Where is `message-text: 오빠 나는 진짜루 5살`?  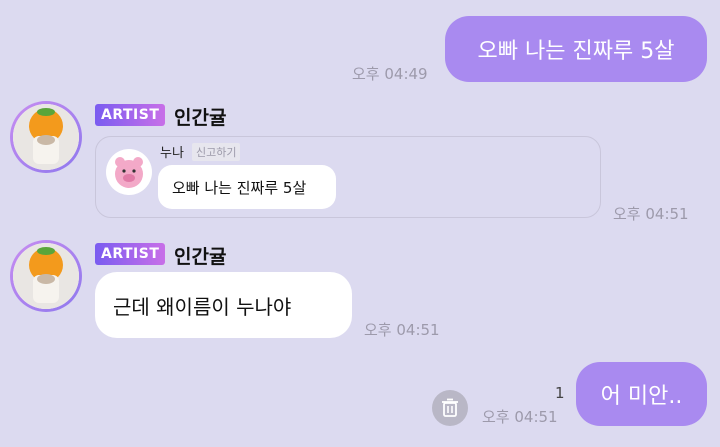 message-text: 오빠 나는 진짜루 5살 is located at coordinates (576, 51).